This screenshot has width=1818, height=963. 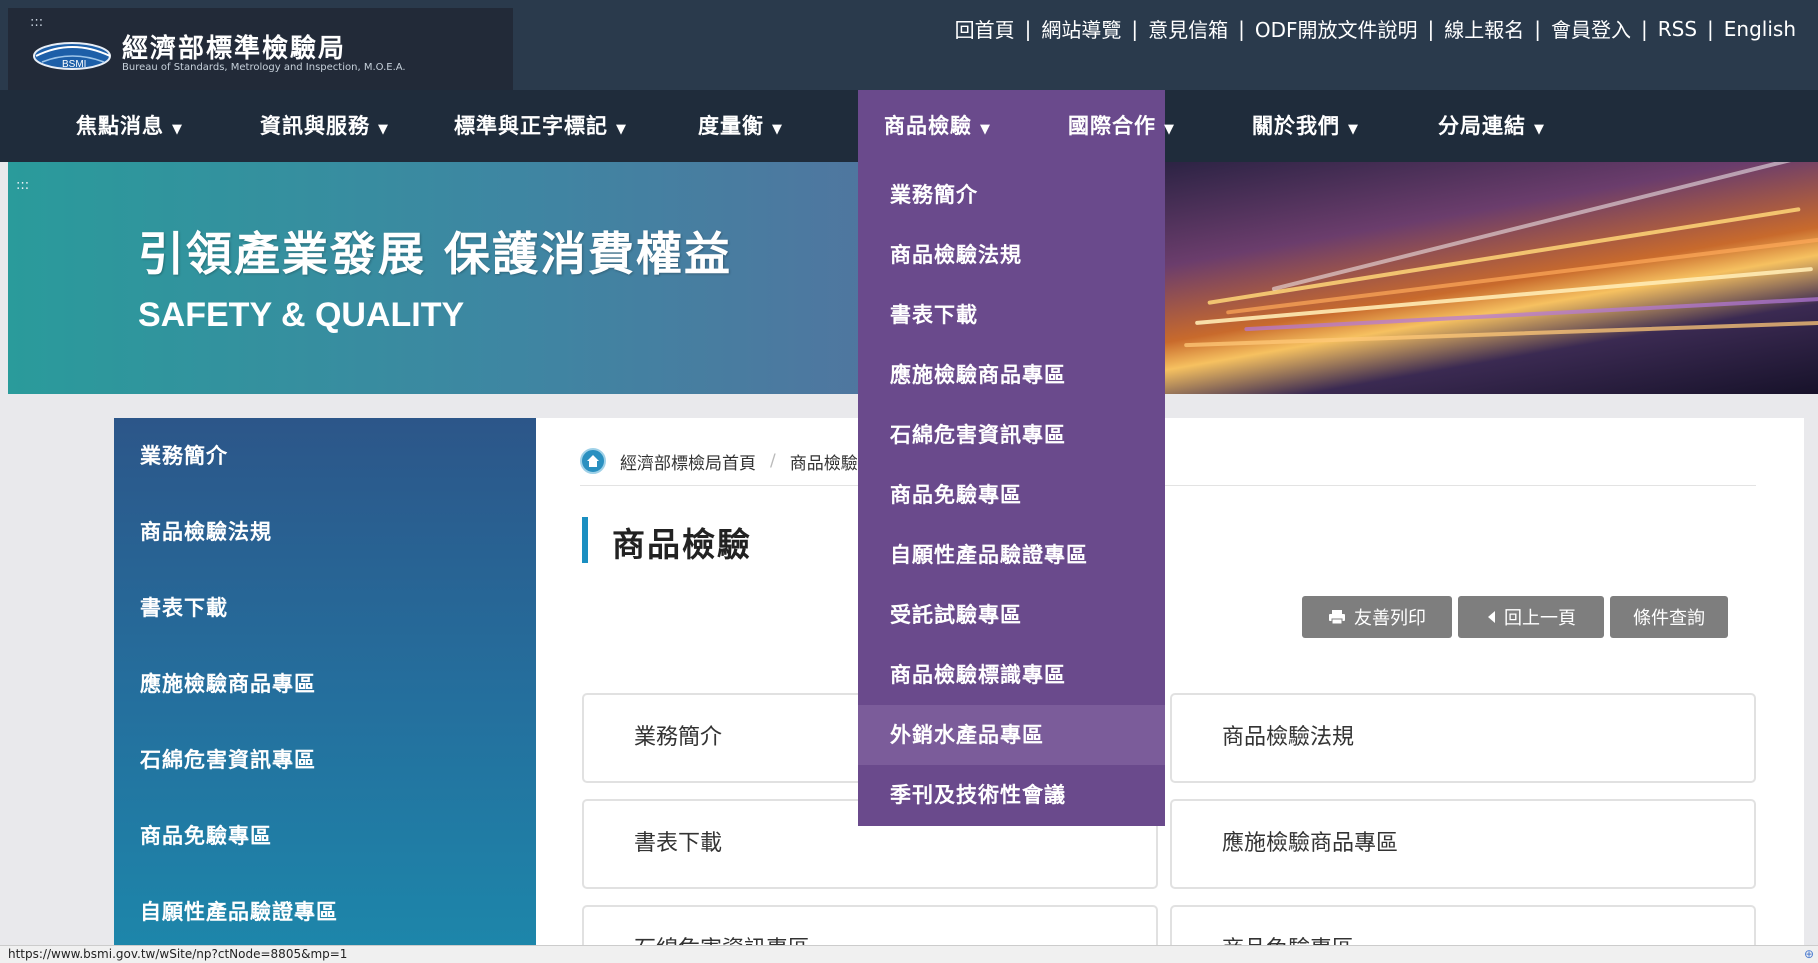 What do you see at coordinates (1011, 255) in the screenshot?
I see `dropdown-item-regulations: 商品檢驗法規` at bounding box center [1011, 255].